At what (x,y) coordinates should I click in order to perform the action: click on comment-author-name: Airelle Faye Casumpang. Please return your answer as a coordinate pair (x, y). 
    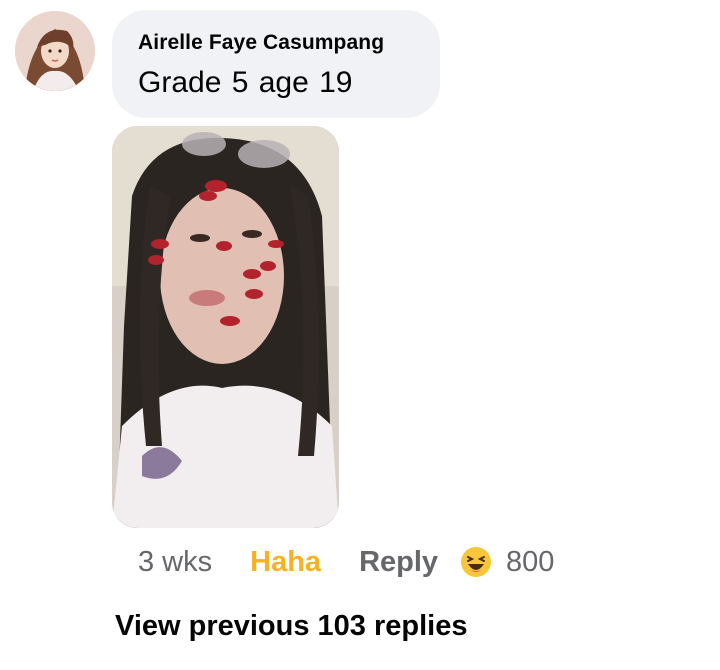
    Looking at the image, I should click on (289, 43).